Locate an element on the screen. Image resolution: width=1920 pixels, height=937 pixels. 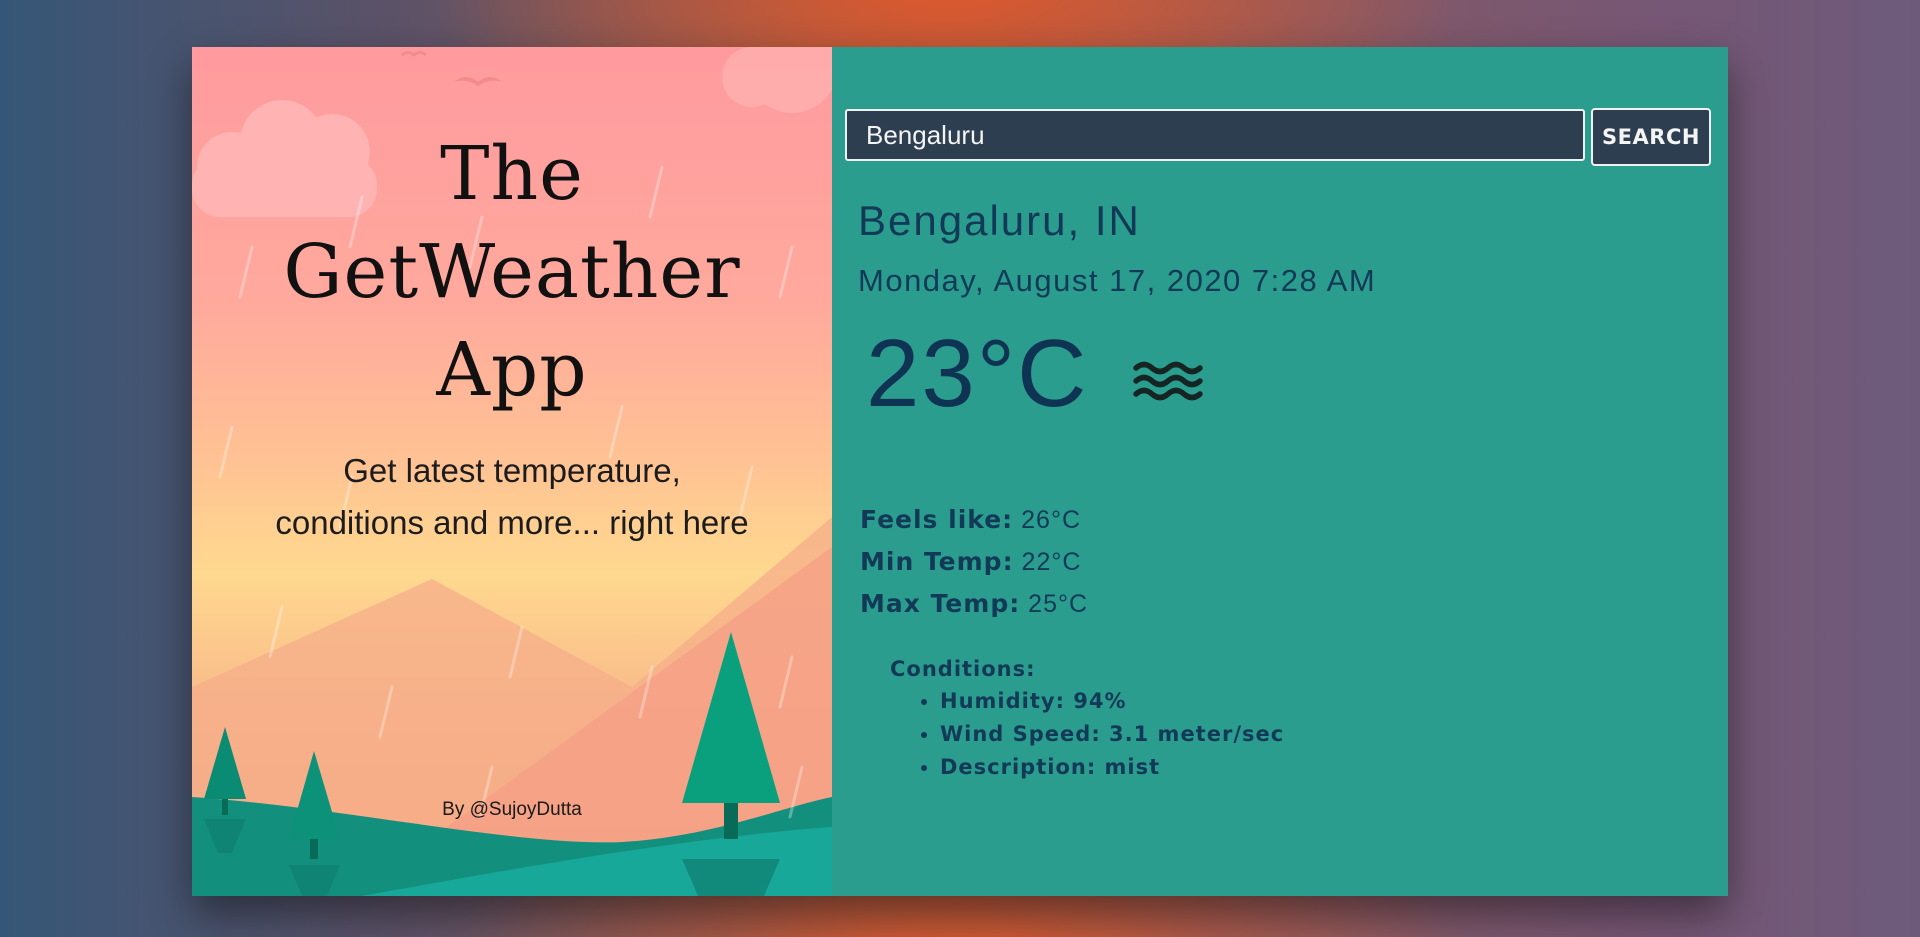
date-time: Monday, August 17, 2020 7:28 AM is located at coordinates (1117, 280).